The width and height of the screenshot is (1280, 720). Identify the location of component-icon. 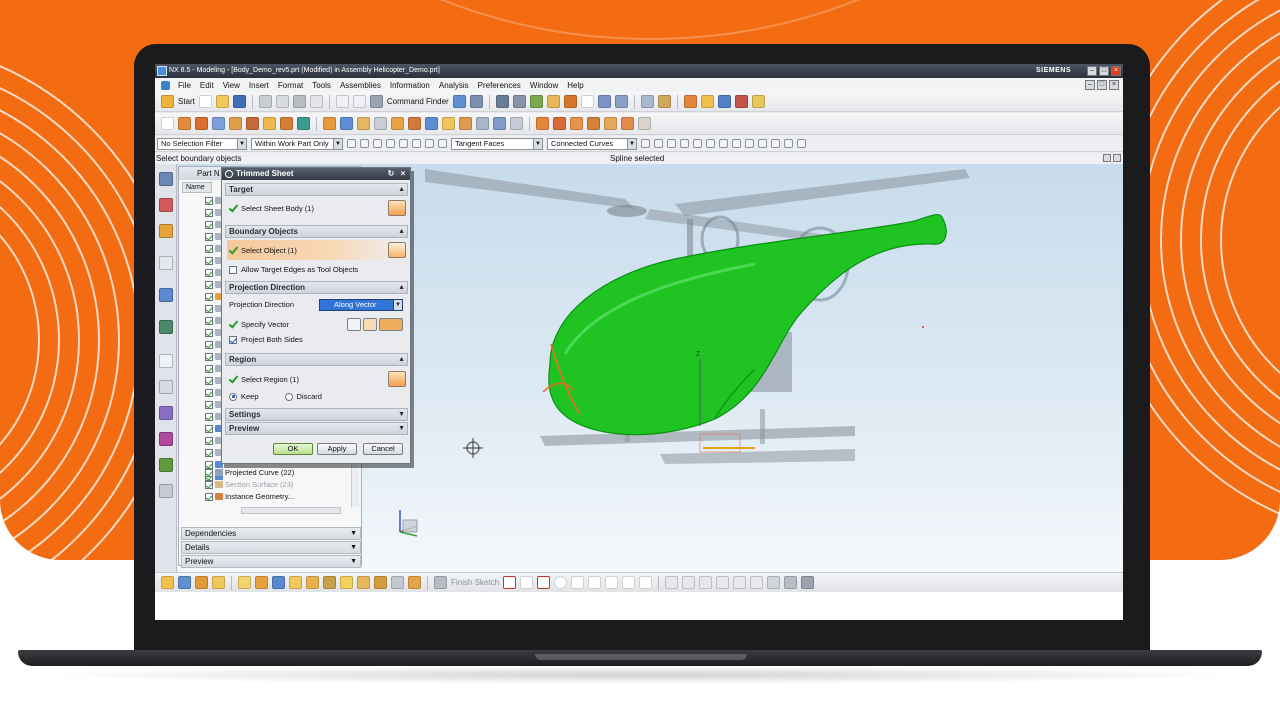
(442, 143).